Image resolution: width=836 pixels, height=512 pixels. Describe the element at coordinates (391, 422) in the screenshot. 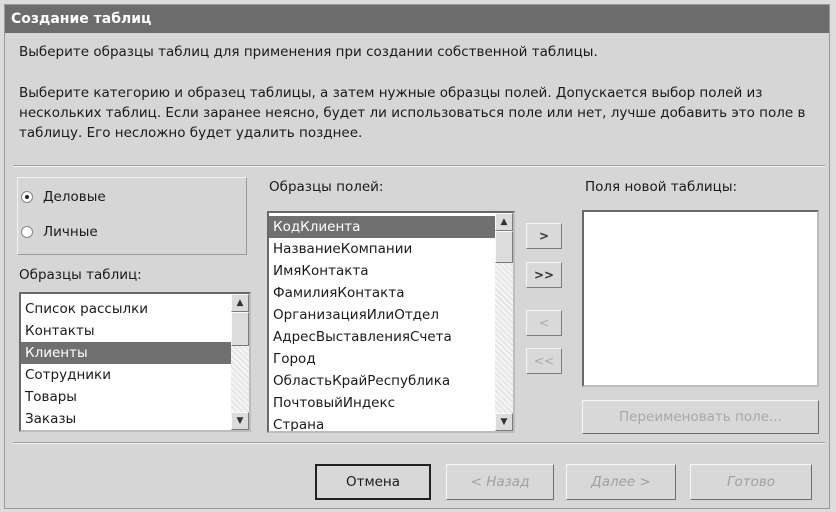

I see `list-item: Страна` at that location.